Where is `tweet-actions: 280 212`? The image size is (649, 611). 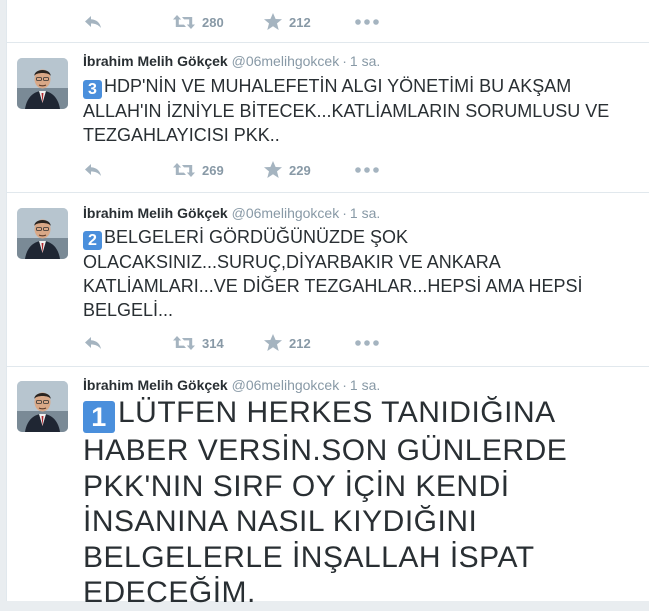
tweet-actions: 280 212 is located at coordinates (243, 22).